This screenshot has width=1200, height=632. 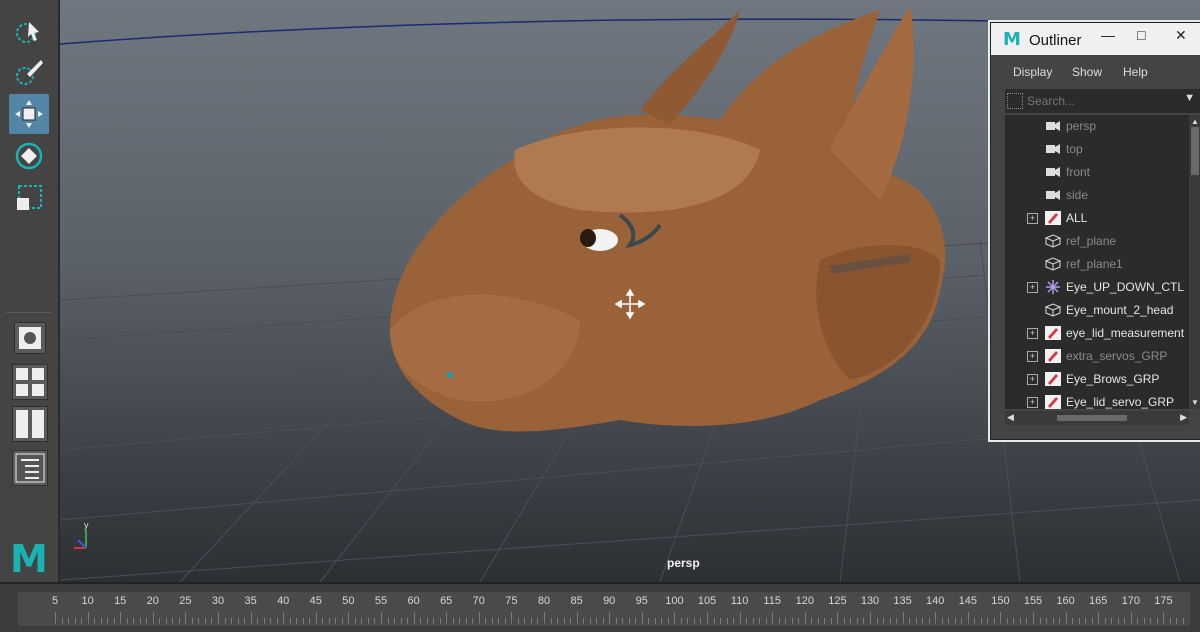 I want to click on outliner-item: persp, so click(x=1097, y=126).